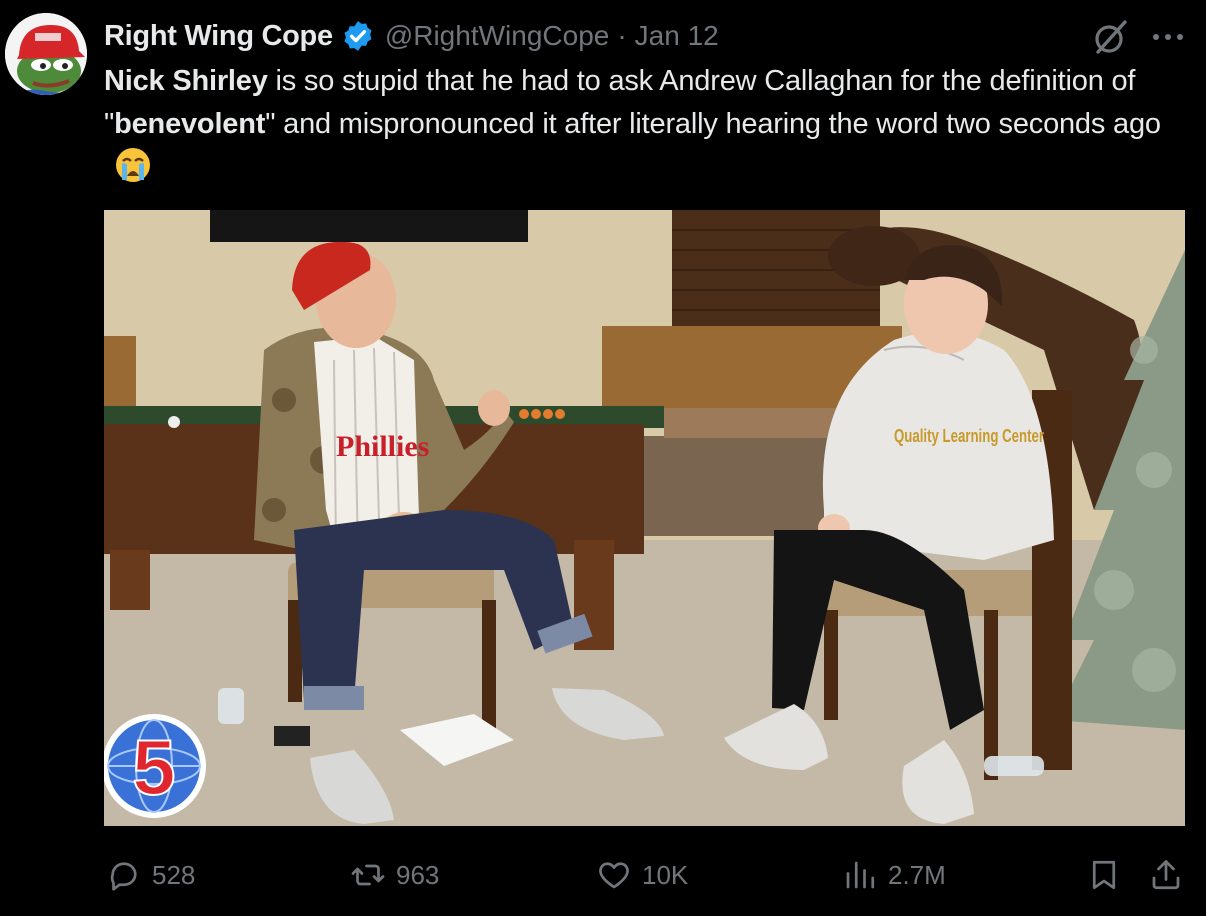 The height and width of the screenshot is (916, 1206). What do you see at coordinates (677, 36) in the screenshot?
I see `tweet-date: Jan 12` at bounding box center [677, 36].